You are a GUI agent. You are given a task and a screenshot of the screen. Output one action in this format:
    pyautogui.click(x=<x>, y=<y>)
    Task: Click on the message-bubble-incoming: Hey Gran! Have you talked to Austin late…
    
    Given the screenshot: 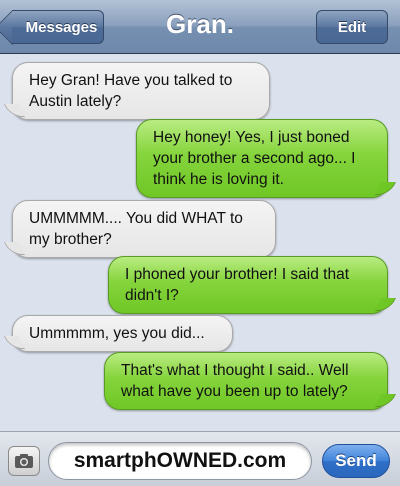 What is the action you would take?
    pyautogui.click(x=141, y=91)
    